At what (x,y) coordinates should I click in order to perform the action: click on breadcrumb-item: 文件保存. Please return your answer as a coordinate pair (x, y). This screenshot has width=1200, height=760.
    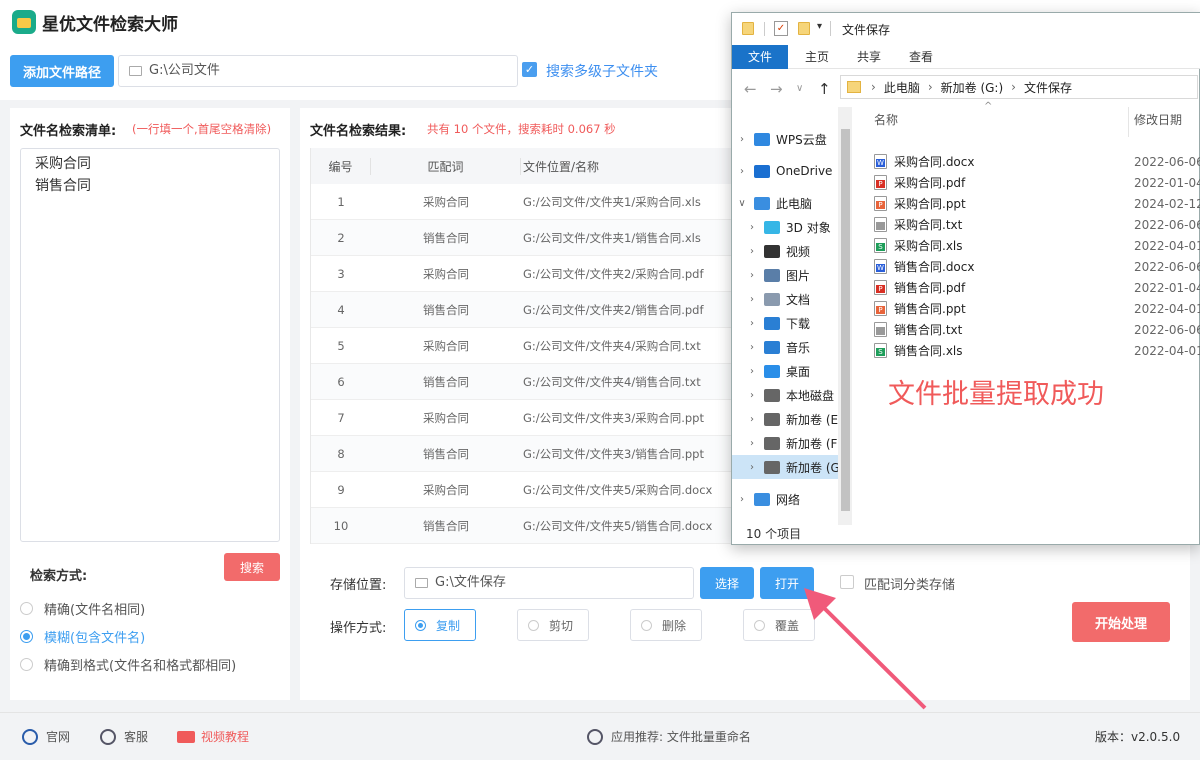
    Looking at the image, I should click on (1048, 87).